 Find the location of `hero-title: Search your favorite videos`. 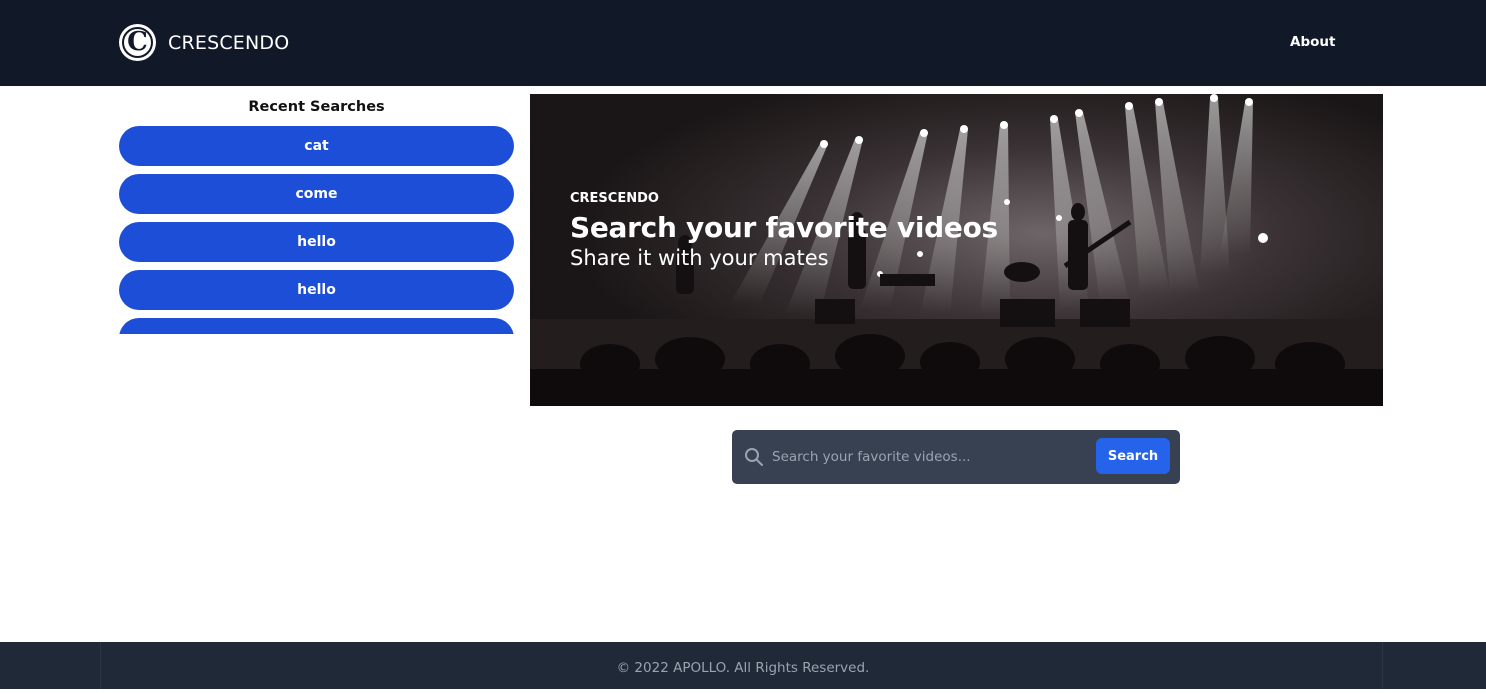

hero-title: Search your favorite videos is located at coordinates (784, 227).